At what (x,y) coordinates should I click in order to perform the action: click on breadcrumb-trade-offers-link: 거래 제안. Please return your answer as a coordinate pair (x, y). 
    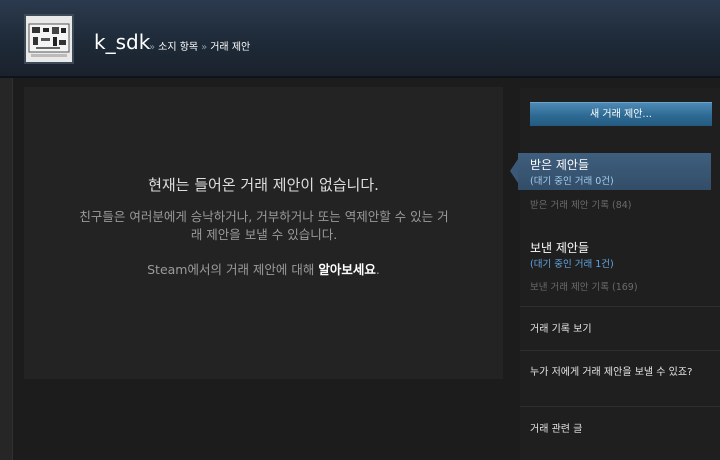
    Looking at the image, I should click on (230, 47).